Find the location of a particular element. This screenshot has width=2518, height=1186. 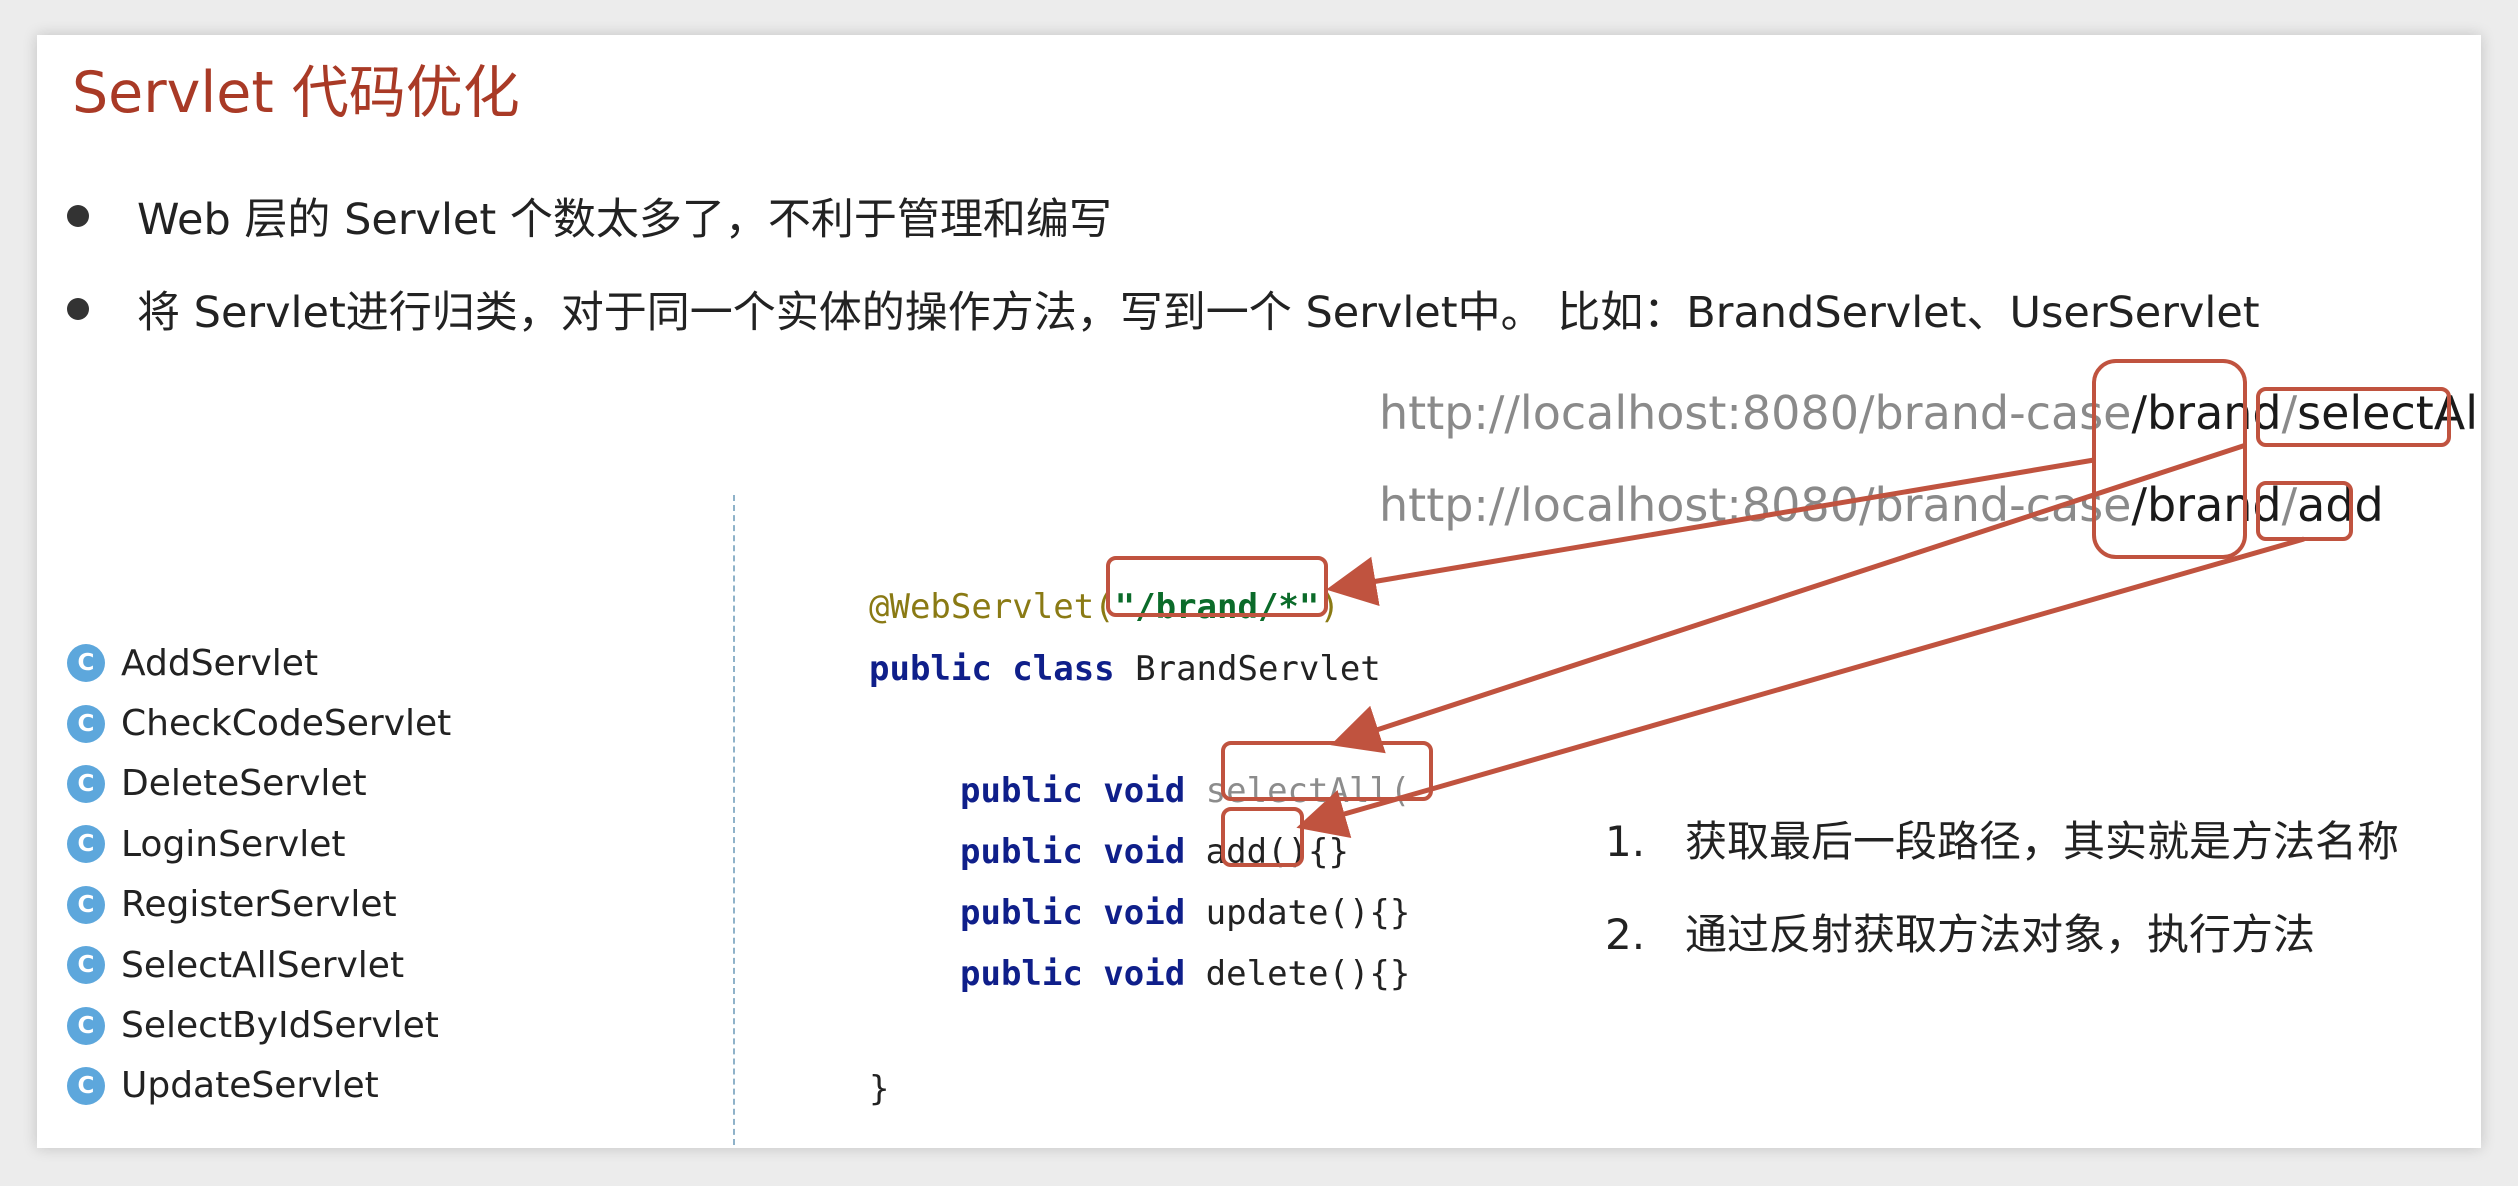

class-list-item: C SelectAllServlet is located at coordinates (259, 965).